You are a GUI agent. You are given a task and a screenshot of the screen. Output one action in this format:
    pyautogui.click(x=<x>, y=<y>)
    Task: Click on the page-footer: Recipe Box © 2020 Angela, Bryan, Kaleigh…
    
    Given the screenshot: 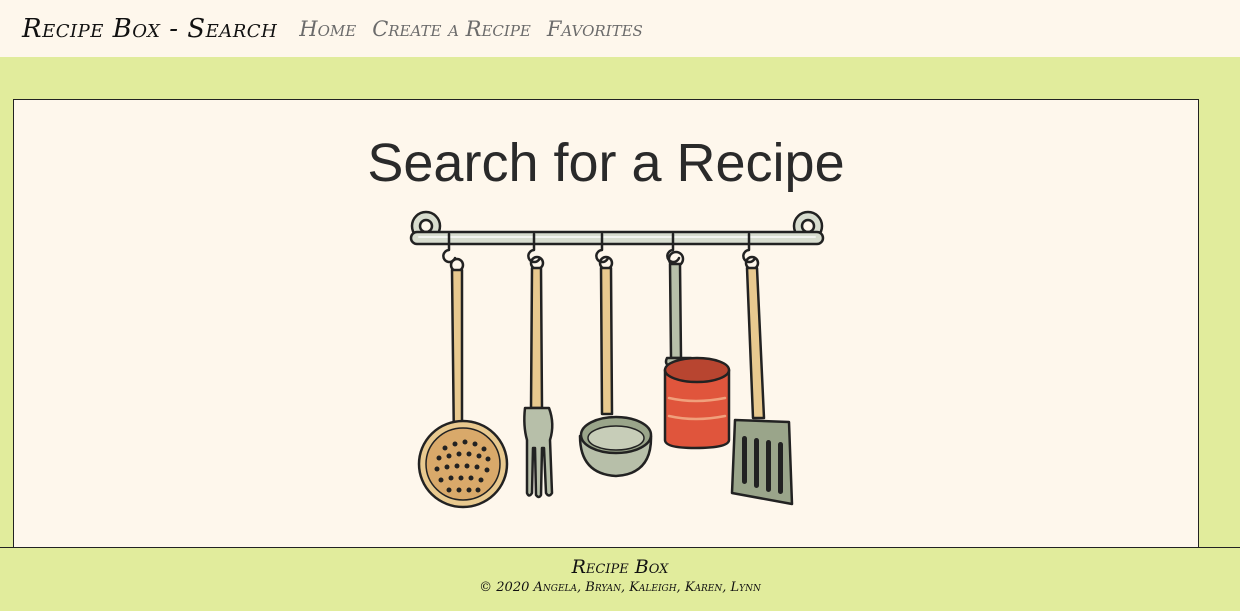 What is the action you would take?
    pyautogui.click(x=620, y=579)
    